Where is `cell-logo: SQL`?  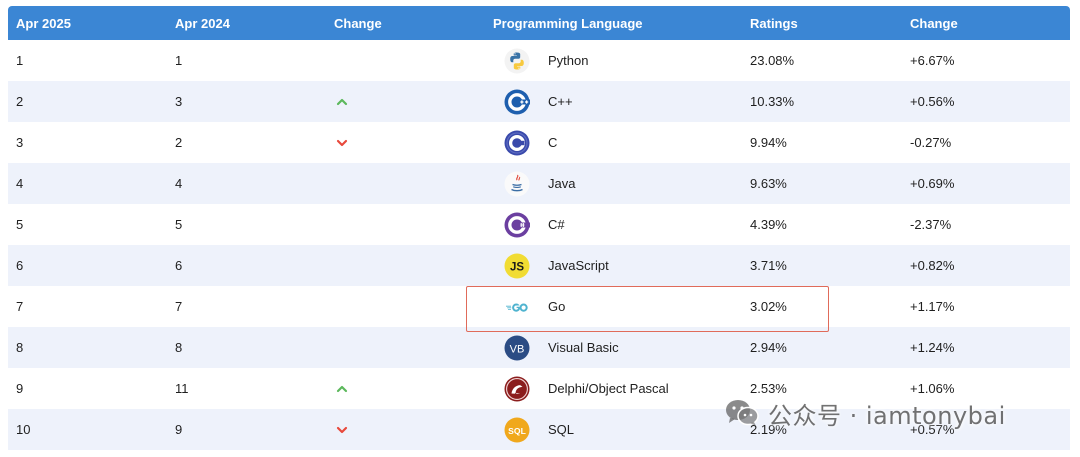 cell-logo: SQL is located at coordinates (516, 430).